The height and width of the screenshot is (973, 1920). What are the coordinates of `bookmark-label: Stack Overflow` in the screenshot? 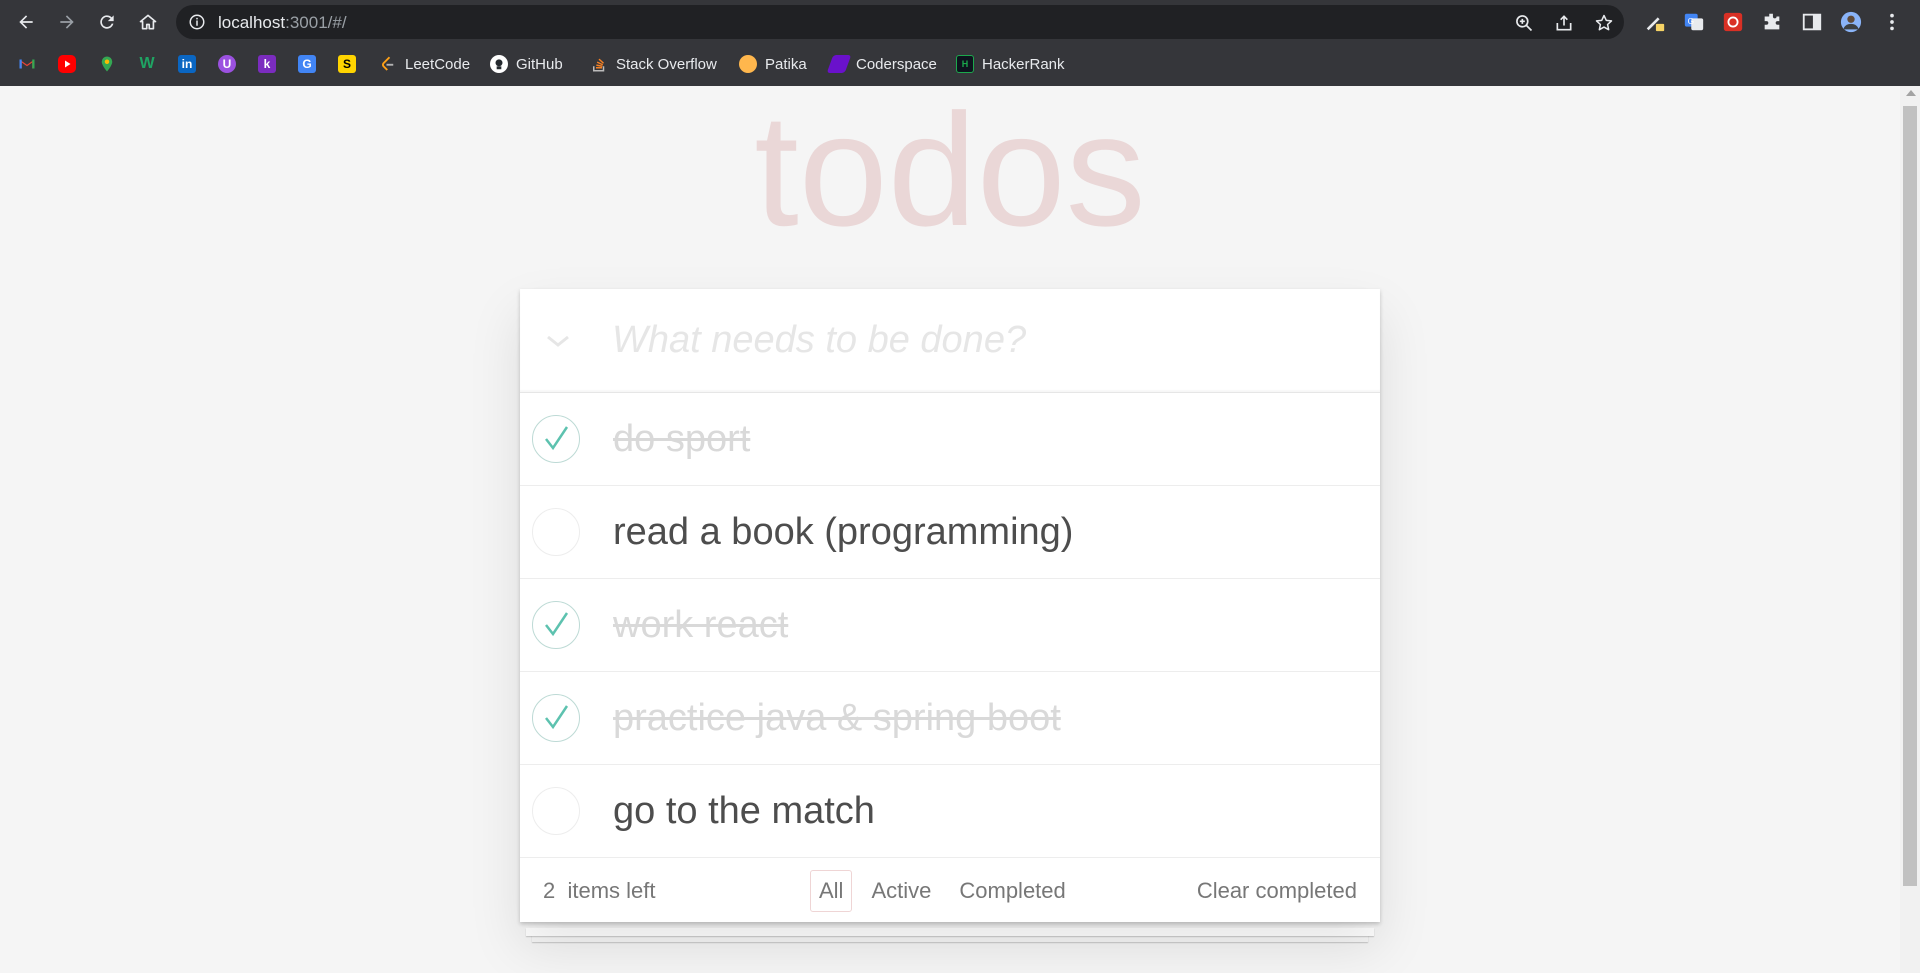 It's located at (666, 64).